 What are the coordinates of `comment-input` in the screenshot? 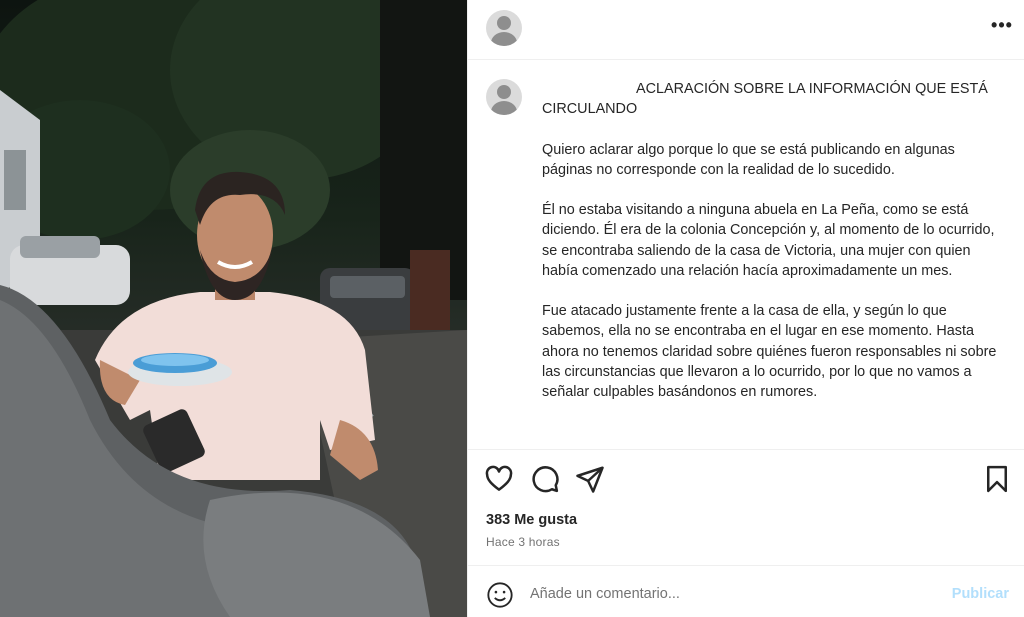 It's located at (730, 594).